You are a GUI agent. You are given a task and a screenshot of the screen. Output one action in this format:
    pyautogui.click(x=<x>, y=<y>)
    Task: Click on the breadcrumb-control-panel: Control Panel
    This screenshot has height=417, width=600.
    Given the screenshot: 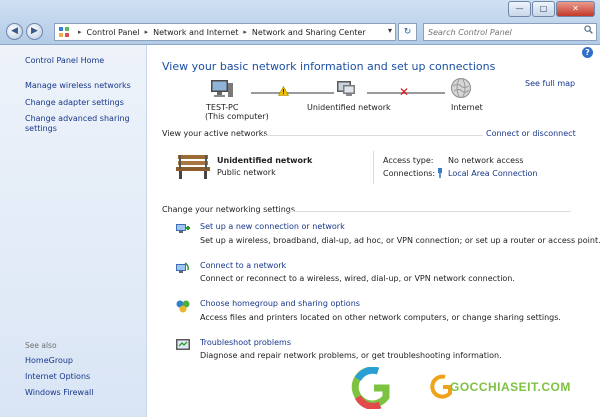 What is the action you would take?
    pyautogui.click(x=113, y=32)
    